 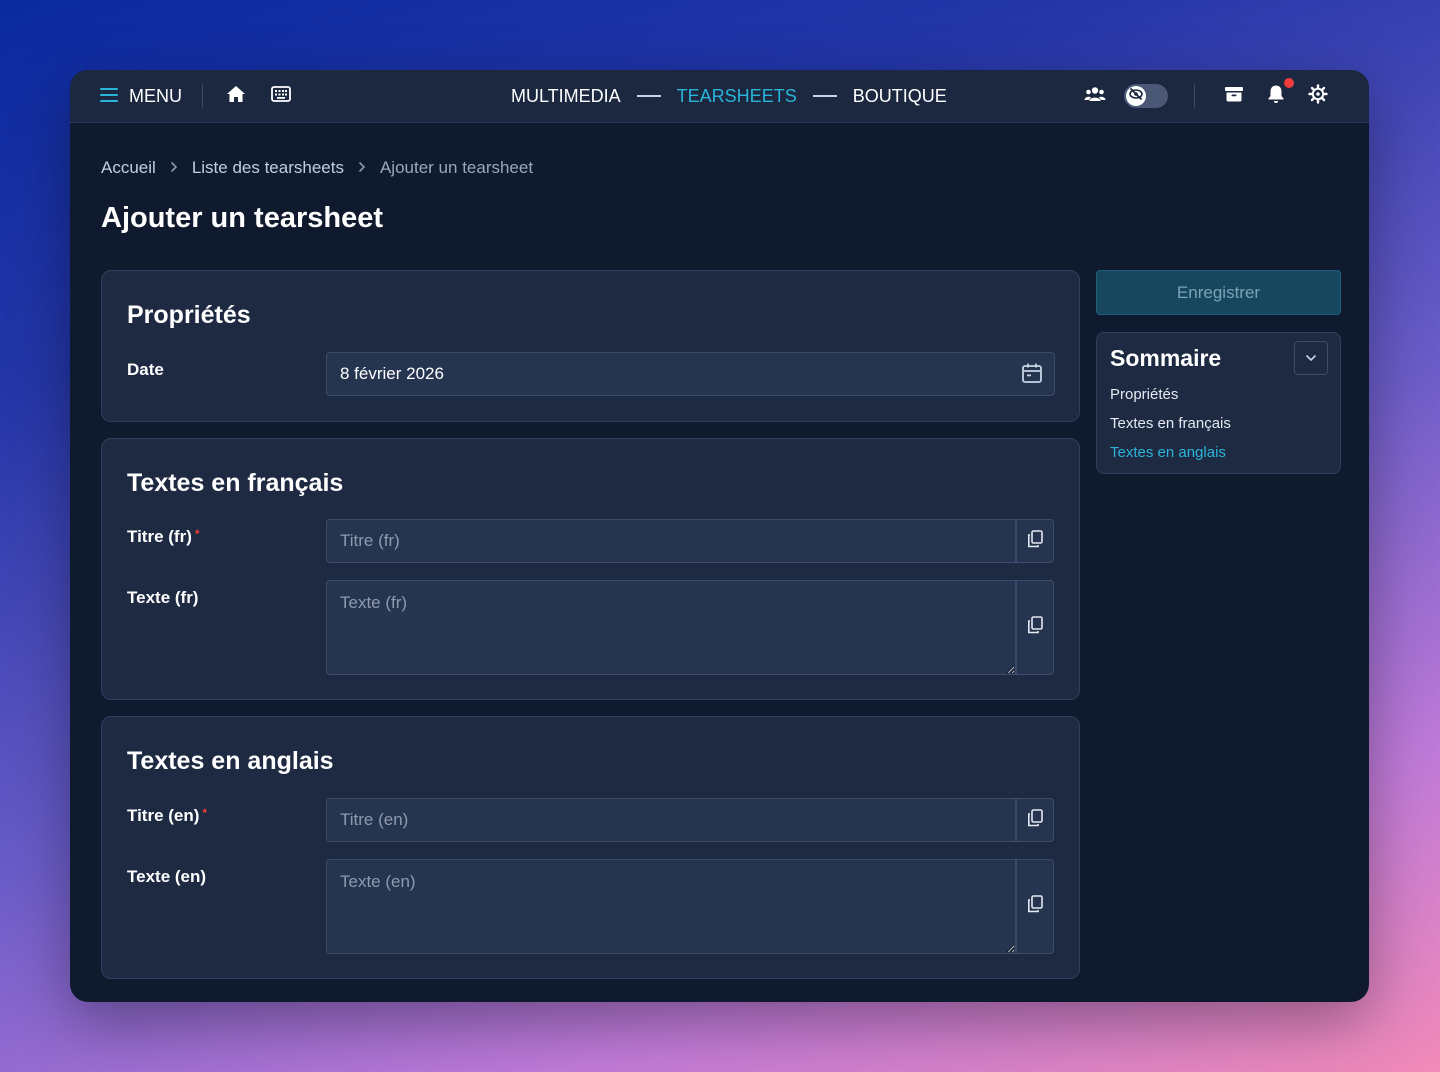 I want to click on english-heading: Textes en anglais, so click(x=230, y=761).